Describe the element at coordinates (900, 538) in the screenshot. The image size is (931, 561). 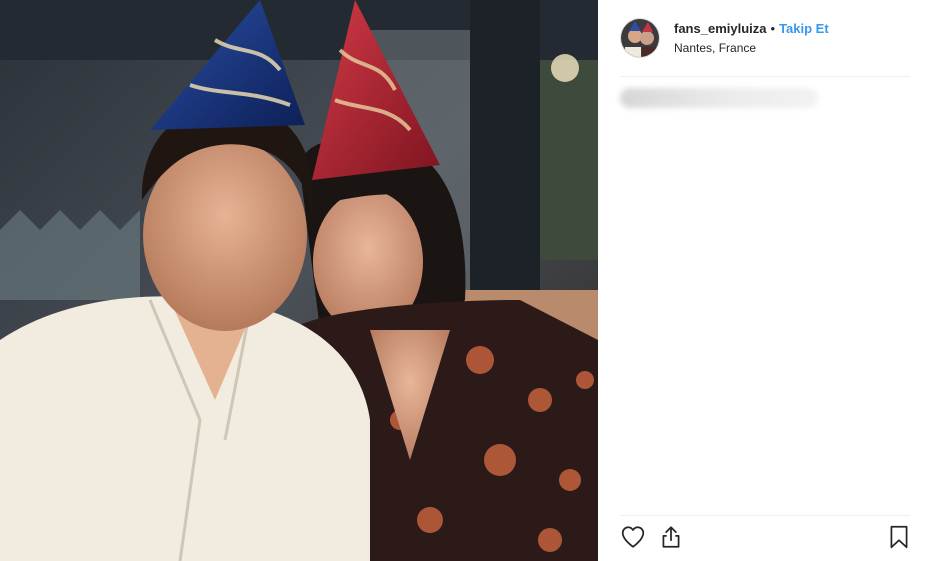
I see `bookmark-icon` at that location.